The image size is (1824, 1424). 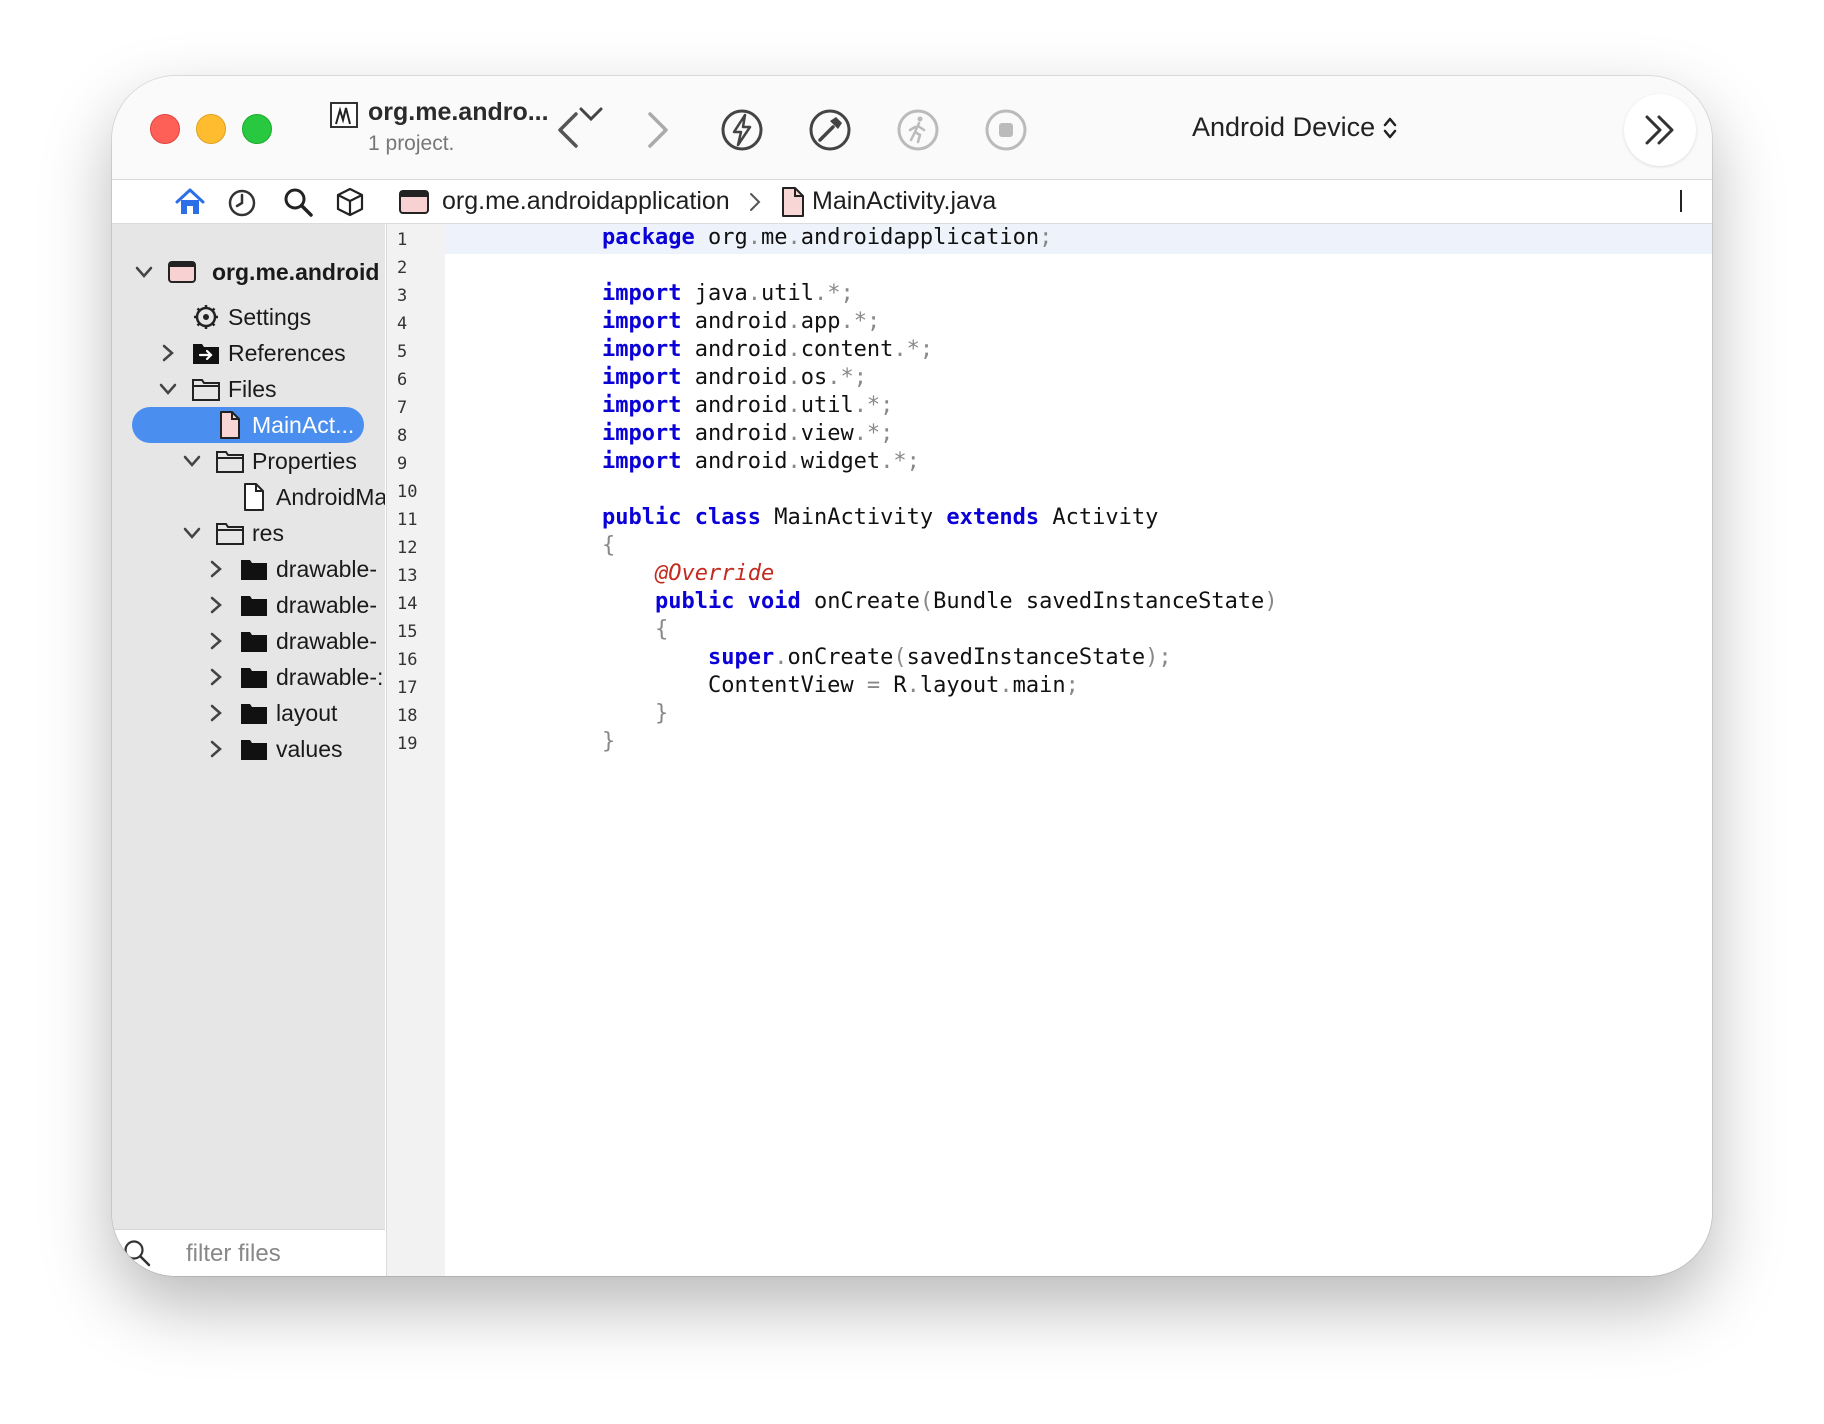 I want to click on device-selector: Android Device, so click(x=1283, y=127).